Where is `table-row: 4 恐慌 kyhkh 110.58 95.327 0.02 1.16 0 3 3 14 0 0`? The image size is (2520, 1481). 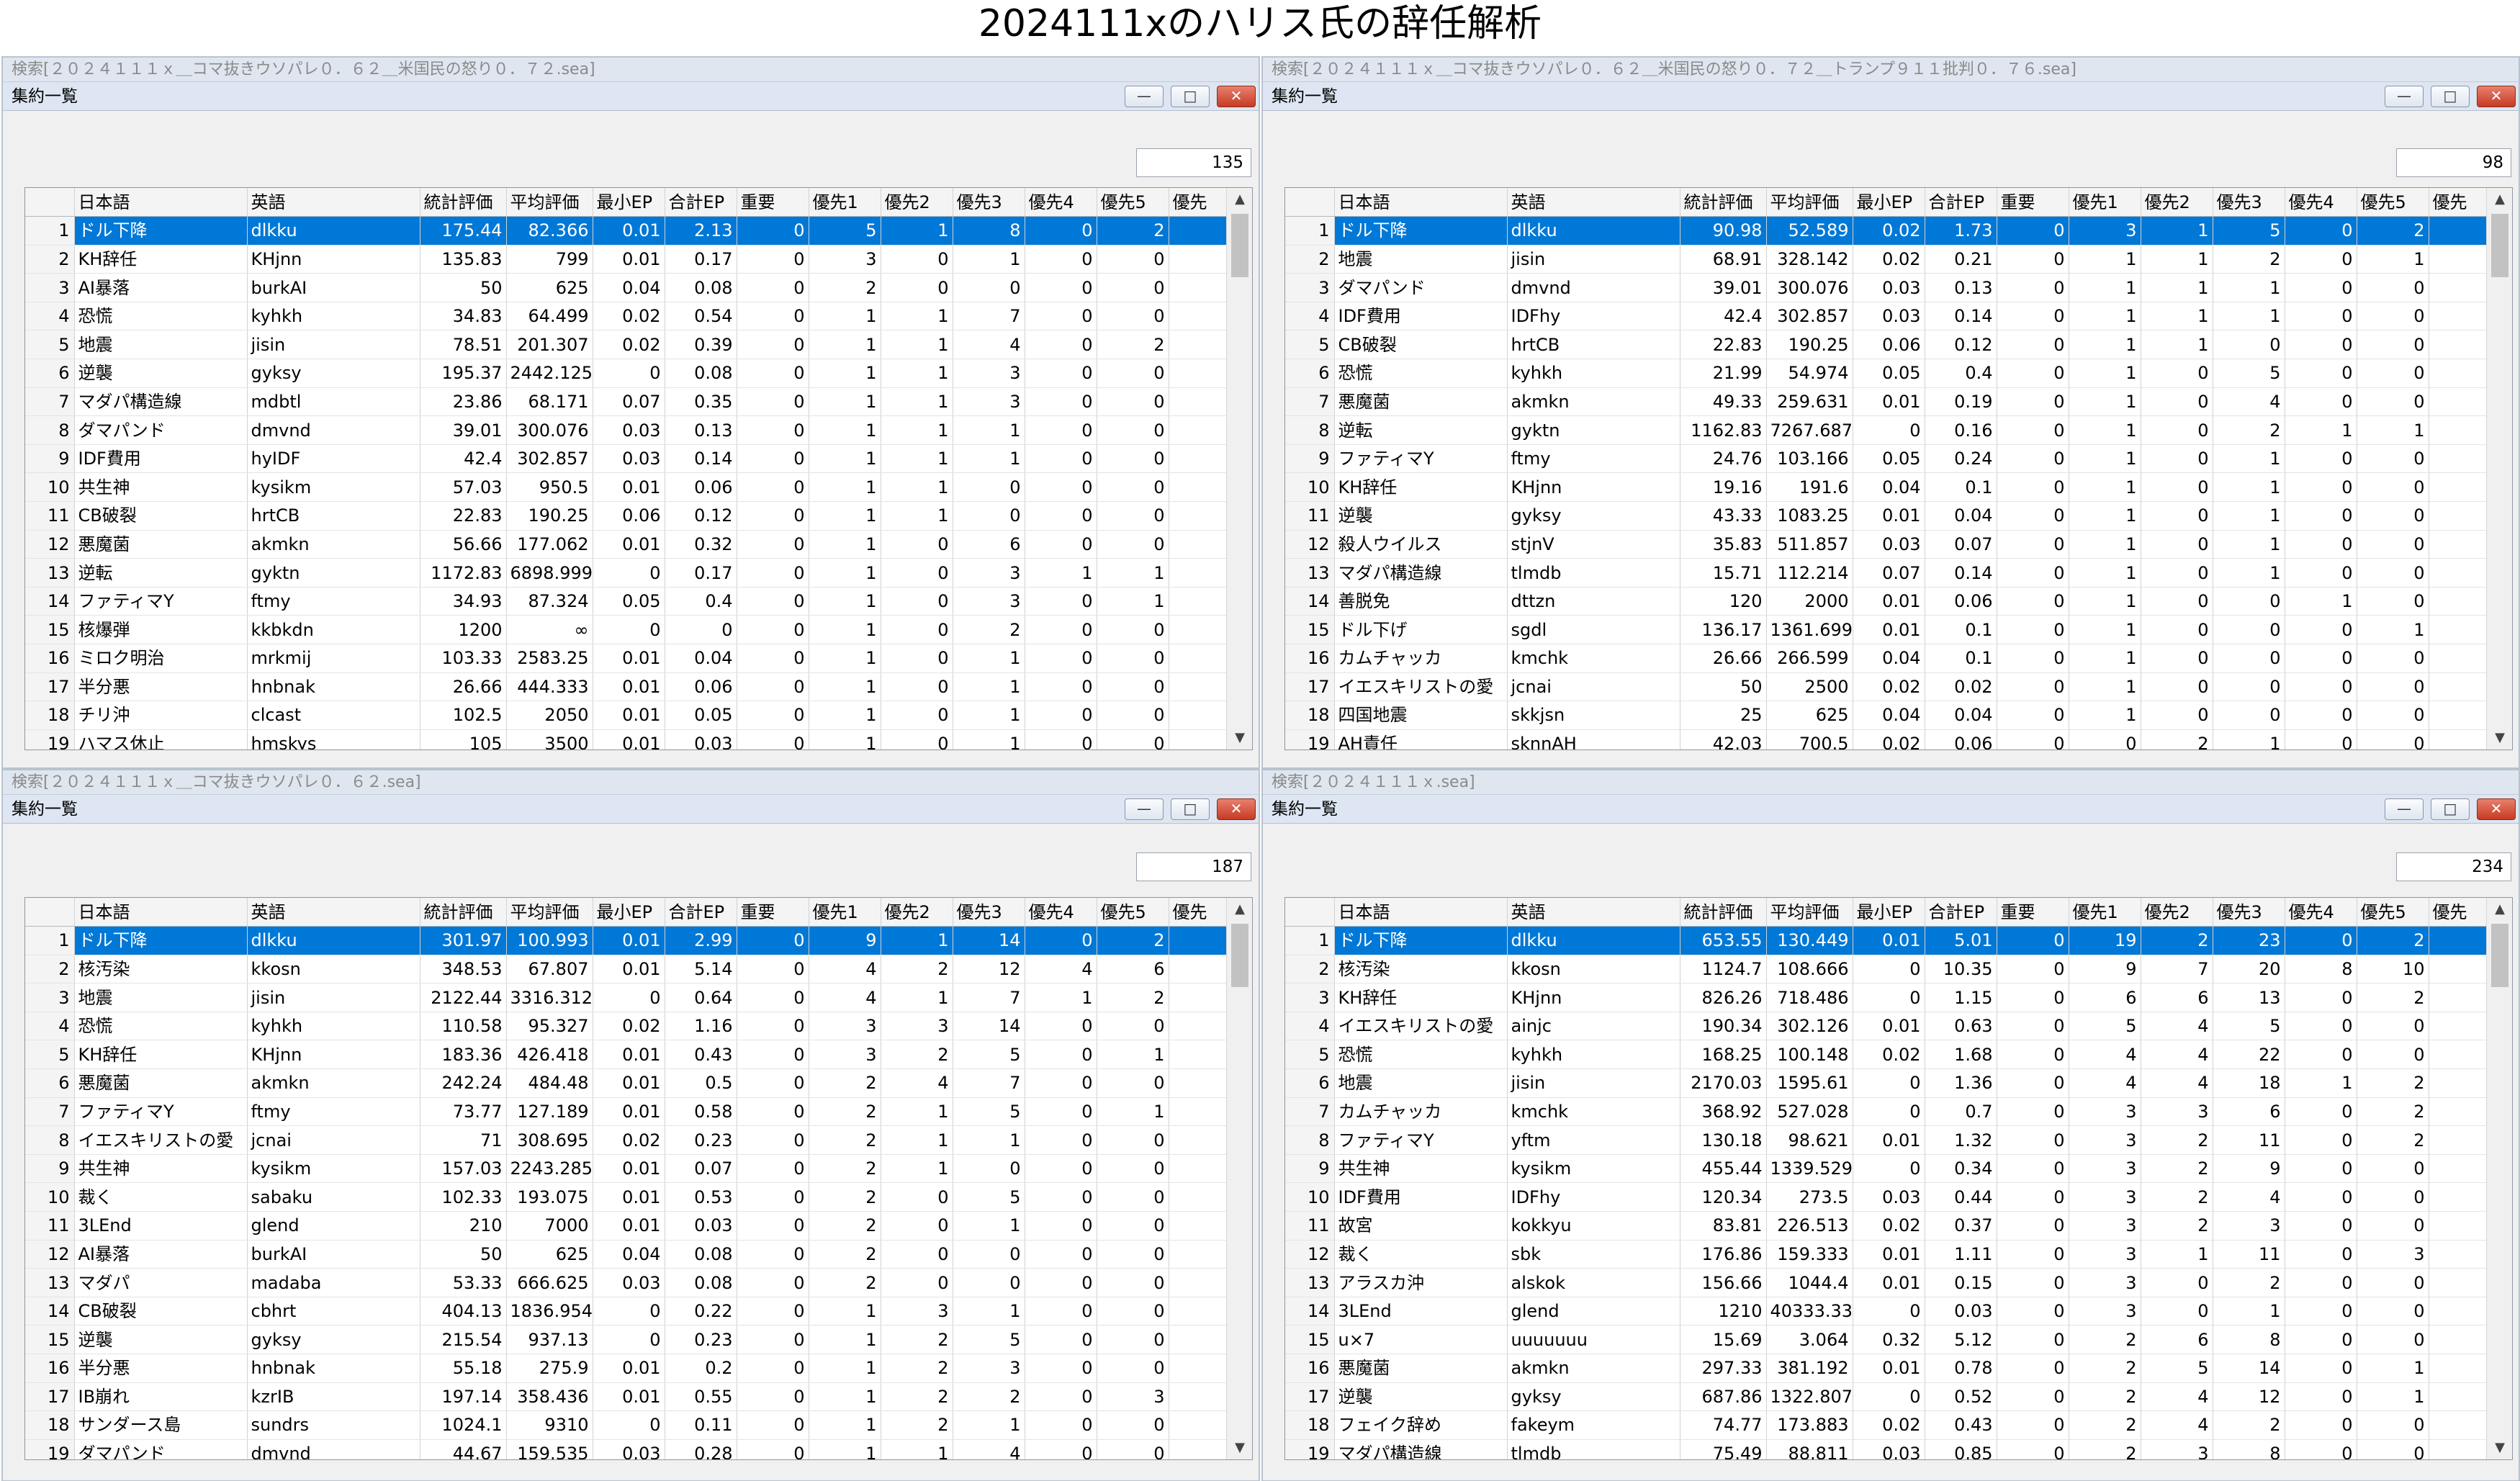
table-row: 4 恐慌 kyhkh 110.58 95.327 0.02 1.16 0 3 3 14 0 0 is located at coordinates (626, 1026).